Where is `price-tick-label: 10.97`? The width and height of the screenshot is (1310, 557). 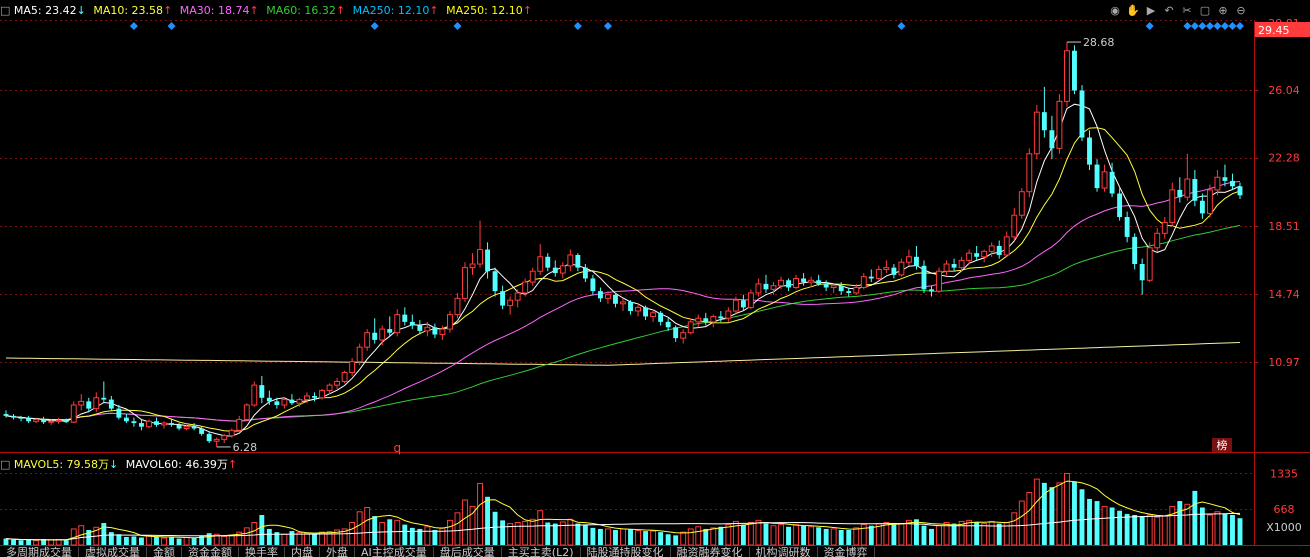
price-tick-label: 10.97 is located at coordinates (1284, 362).